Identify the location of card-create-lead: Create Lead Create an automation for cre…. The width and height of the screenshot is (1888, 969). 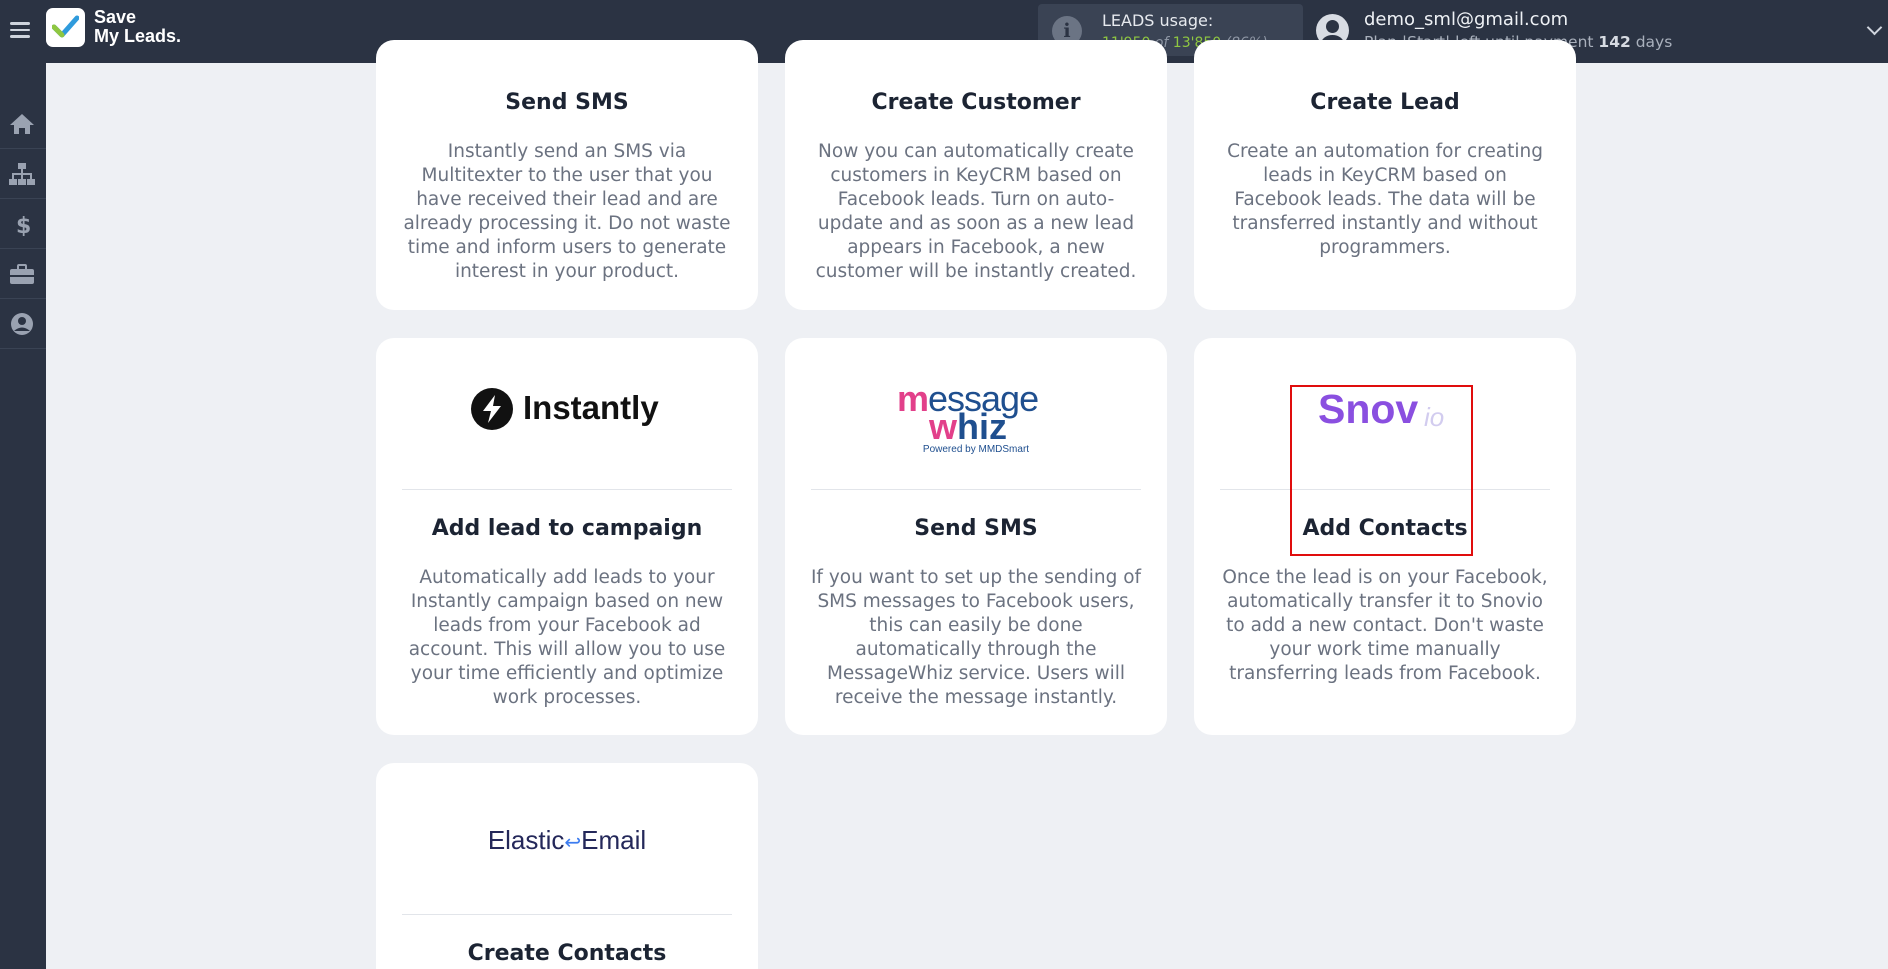
(1385, 175).